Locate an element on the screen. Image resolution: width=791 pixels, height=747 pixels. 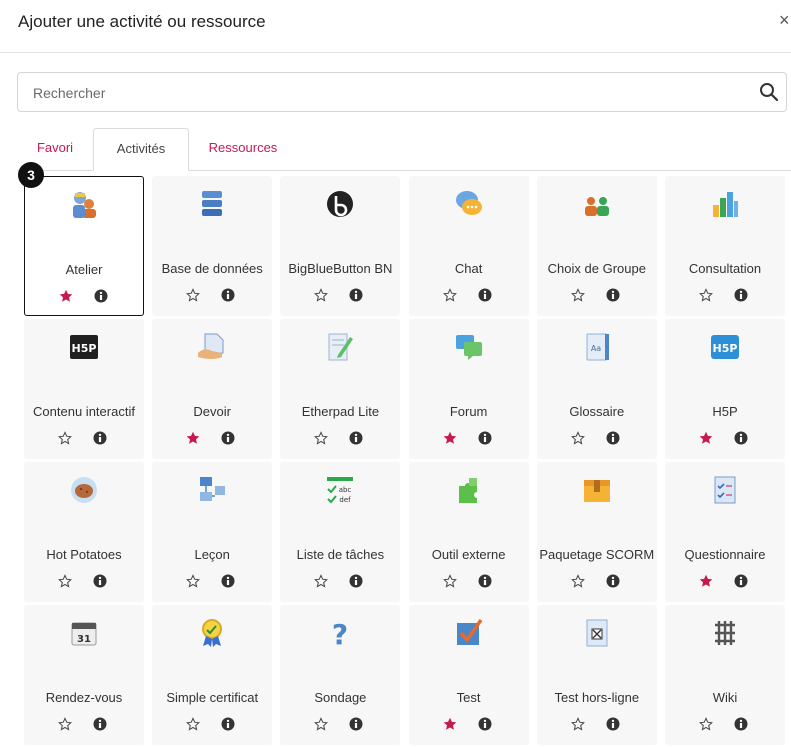
activity-card: Leçon is located at coordinates (212, 532).